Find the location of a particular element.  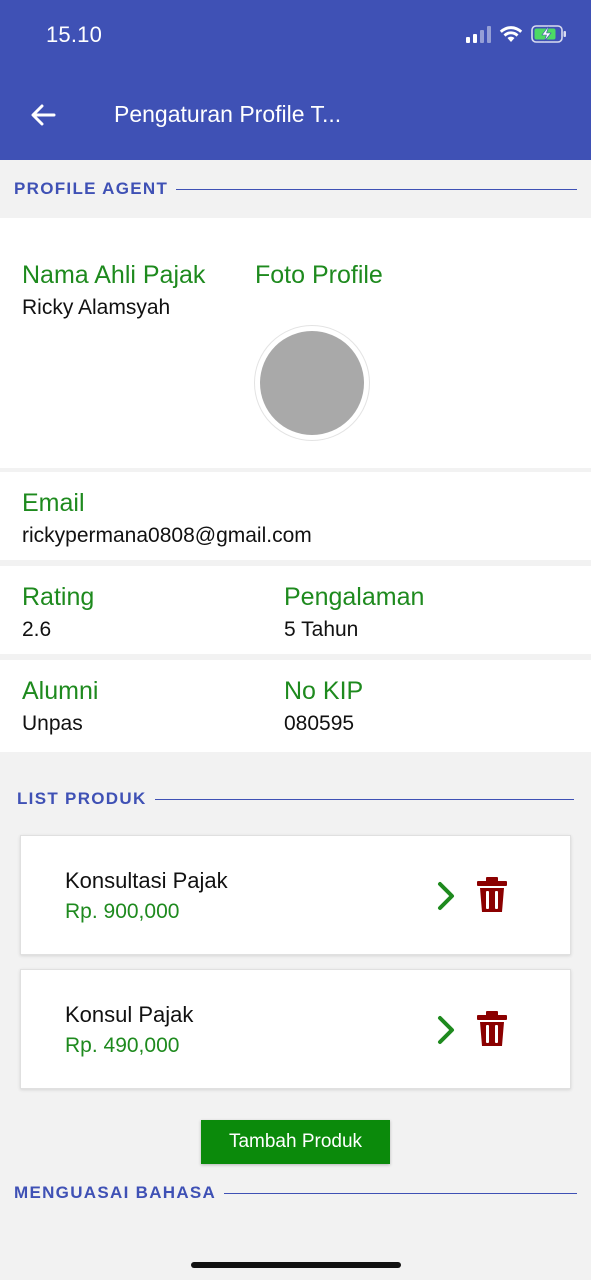

section-header-products: LIST PRODUK is located at coordinates (295, 799).